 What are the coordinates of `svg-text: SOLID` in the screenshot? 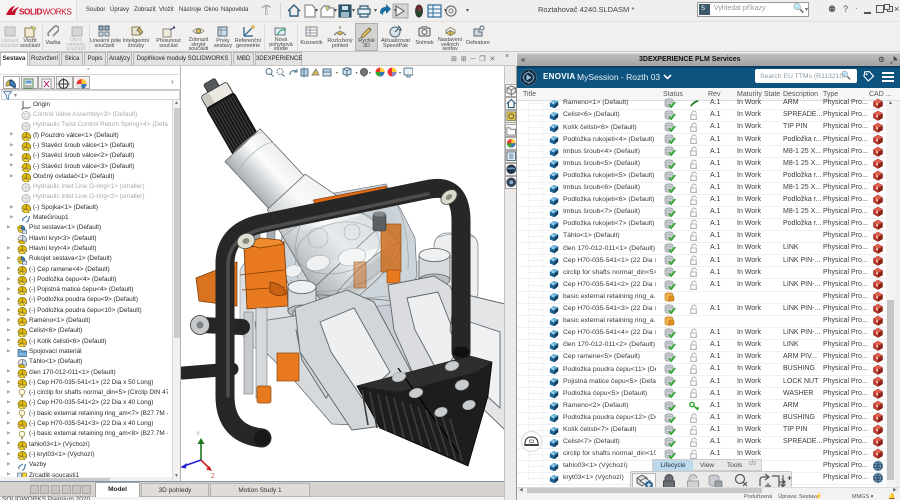 It's located at (31, 12).